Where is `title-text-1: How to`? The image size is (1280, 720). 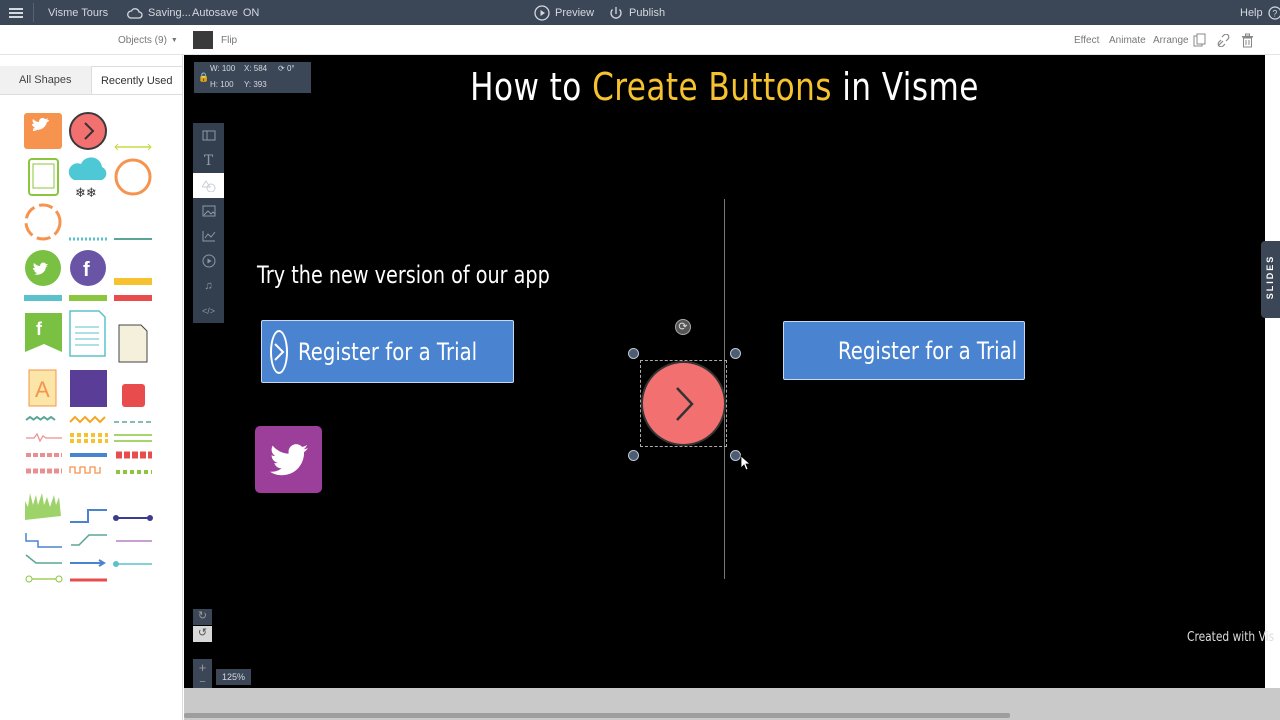
title-text-1: How to is located at coordinates (531, 87).